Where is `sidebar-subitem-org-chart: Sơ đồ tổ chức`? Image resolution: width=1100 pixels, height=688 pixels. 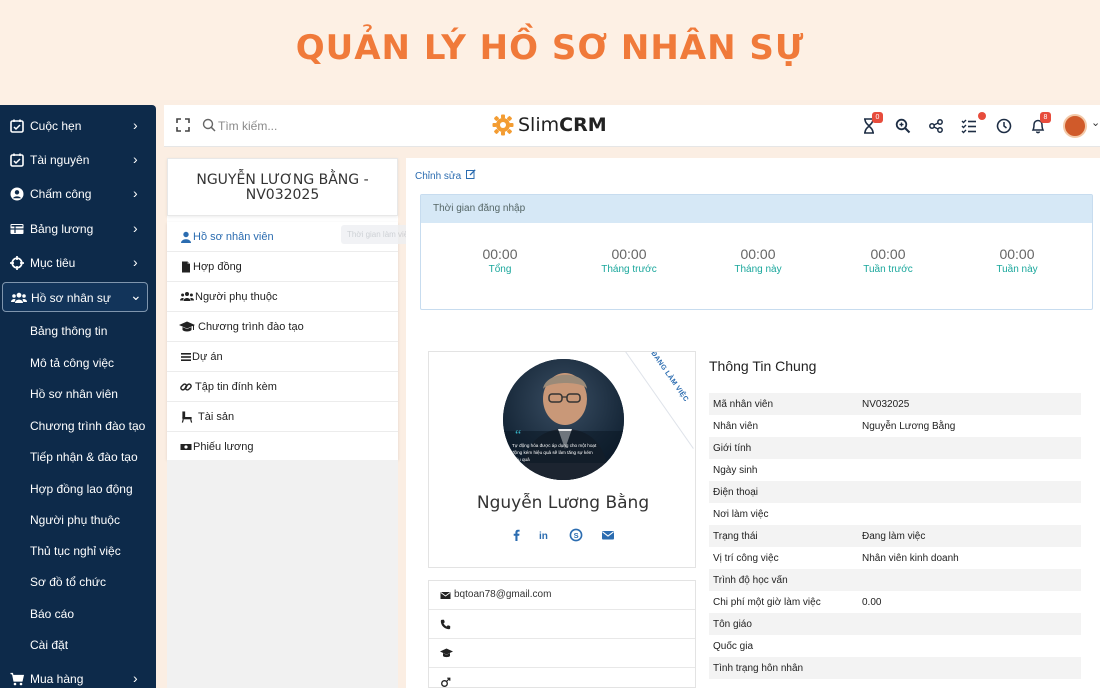
sidebar-subitem-org-chart: Sơ đồ tổ chức is located at coordinates (68, 582).